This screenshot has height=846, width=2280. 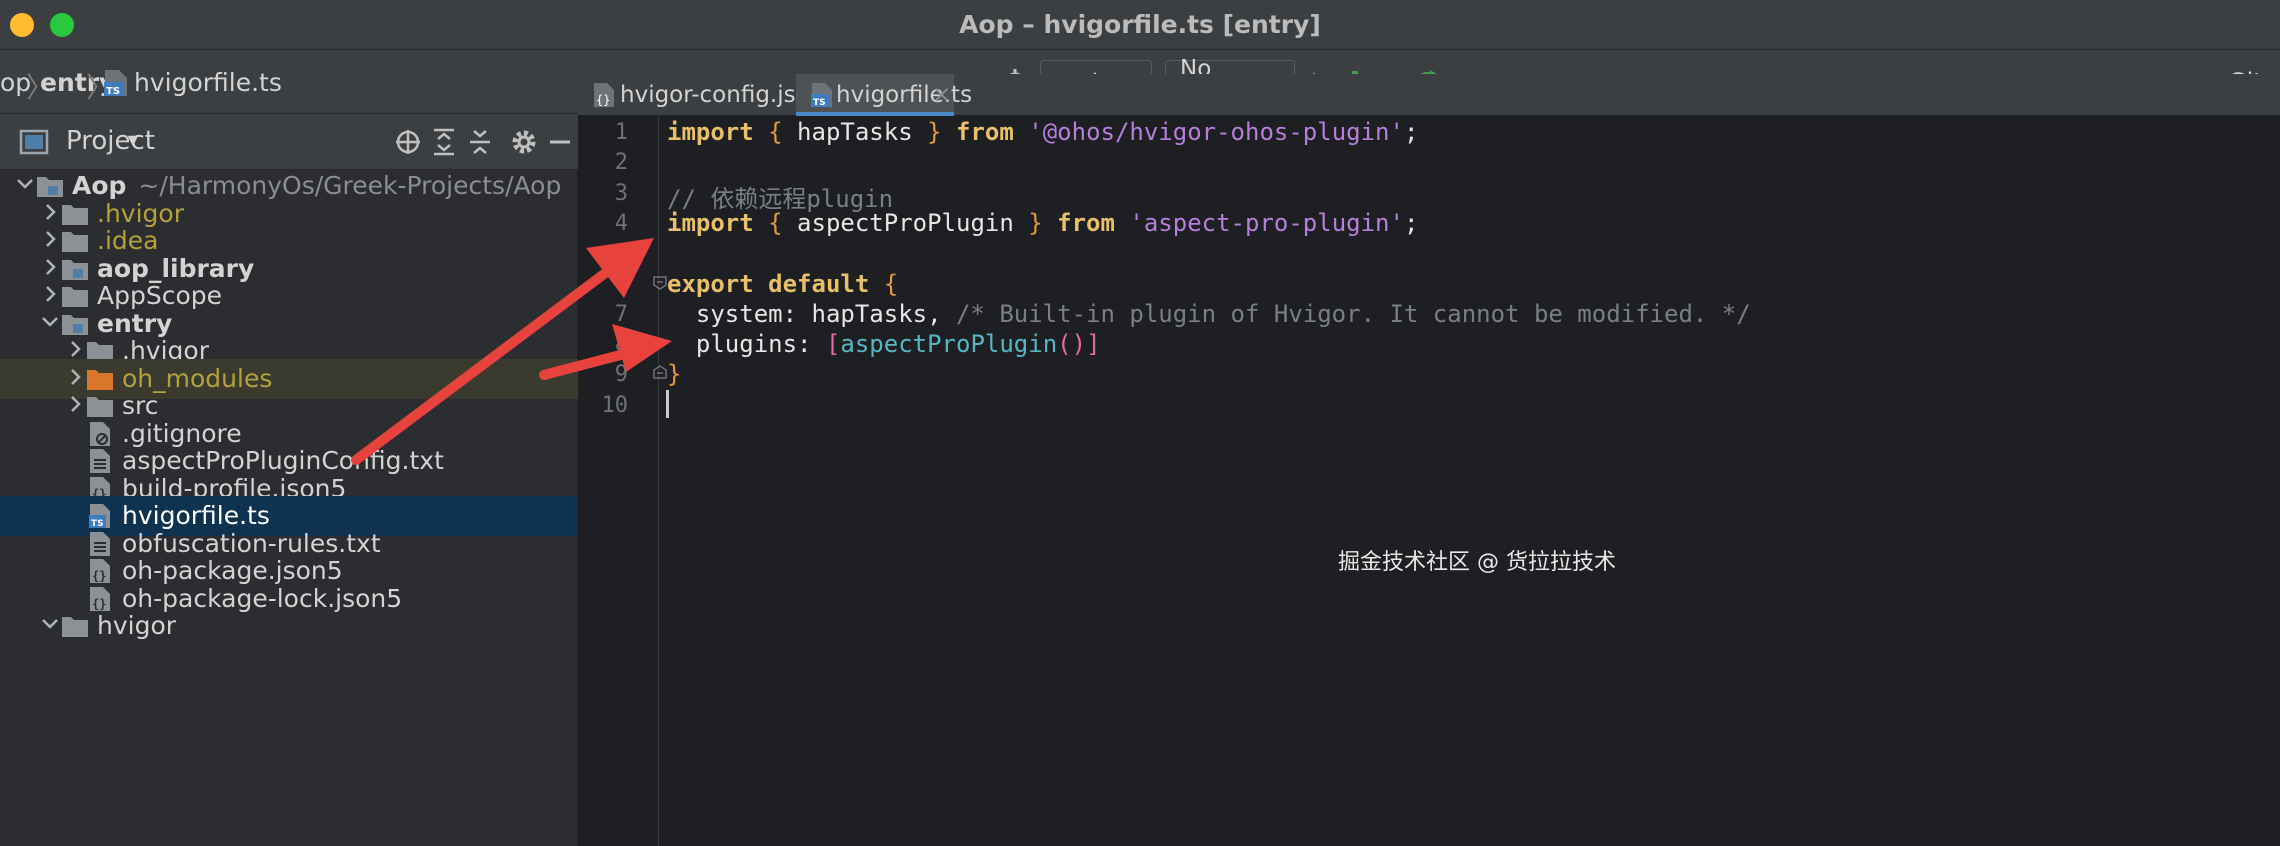 I want to click on code-token: plugins:, so click(x=746, y=344).